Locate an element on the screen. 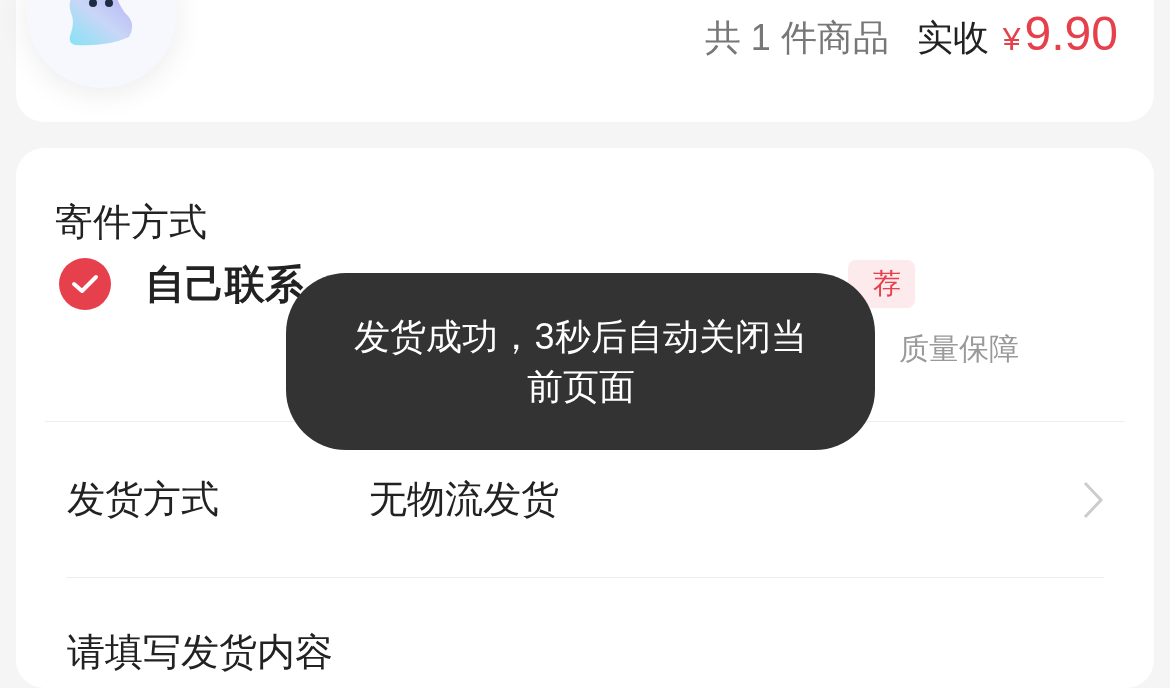 The height and width of the screenshot is (688, 1170). chevron-icon is located at coordinates (1093, 499).